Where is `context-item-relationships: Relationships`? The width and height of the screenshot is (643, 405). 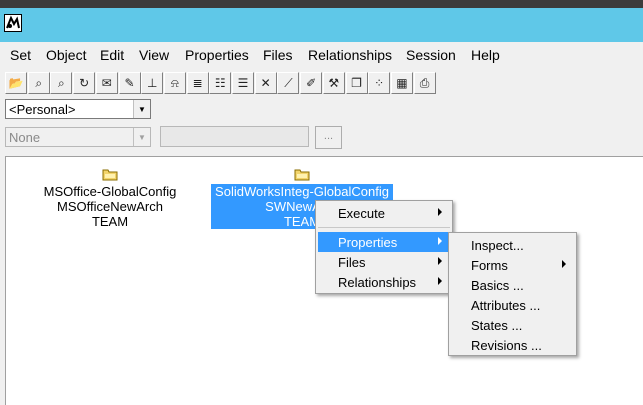 context-item-relationships: Relationships is located at coordinates (384, 282).